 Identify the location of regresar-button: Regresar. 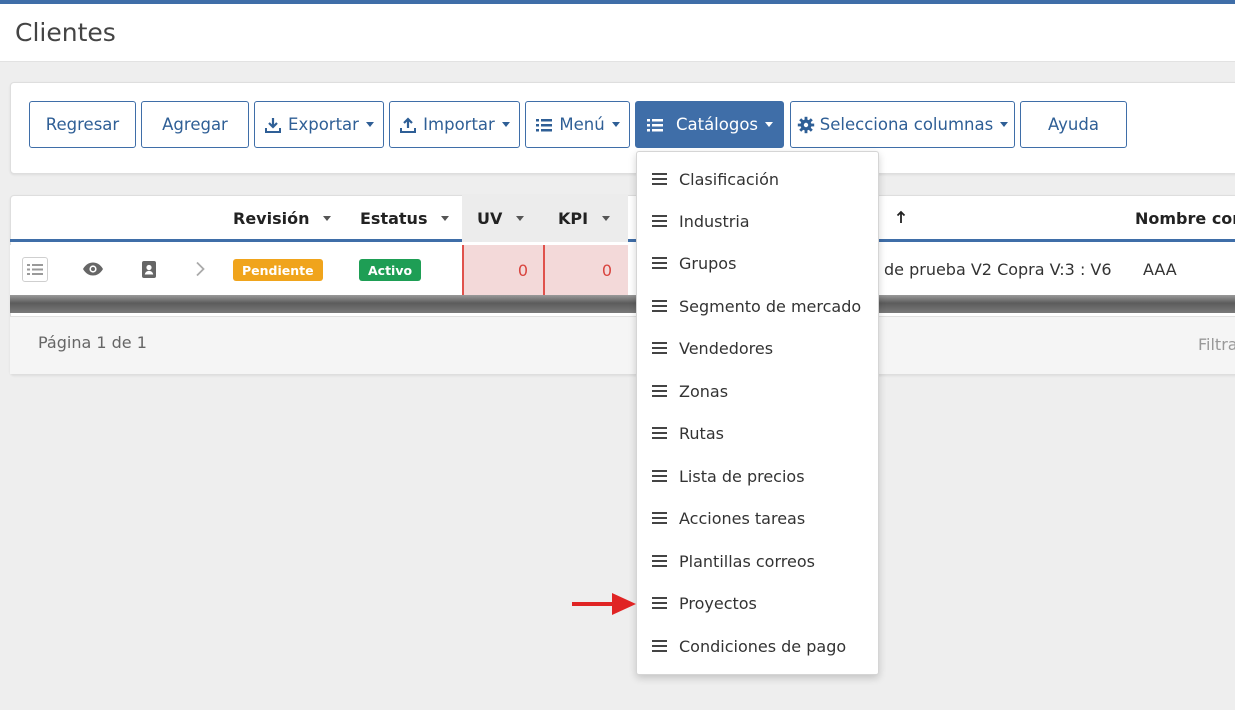
(82, 124).